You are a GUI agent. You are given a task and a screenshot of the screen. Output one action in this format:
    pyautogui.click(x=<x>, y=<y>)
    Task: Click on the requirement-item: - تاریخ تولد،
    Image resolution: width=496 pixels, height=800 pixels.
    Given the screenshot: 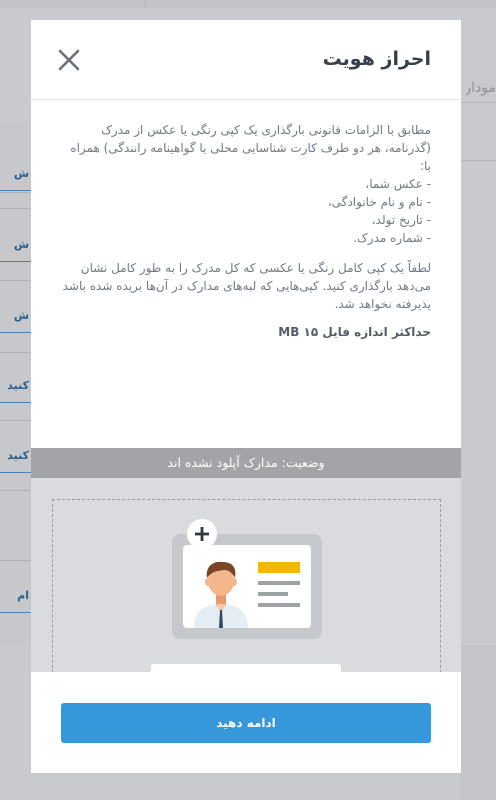 What is the action you would take?
    pyautogui.click(x=401, y=220)
    